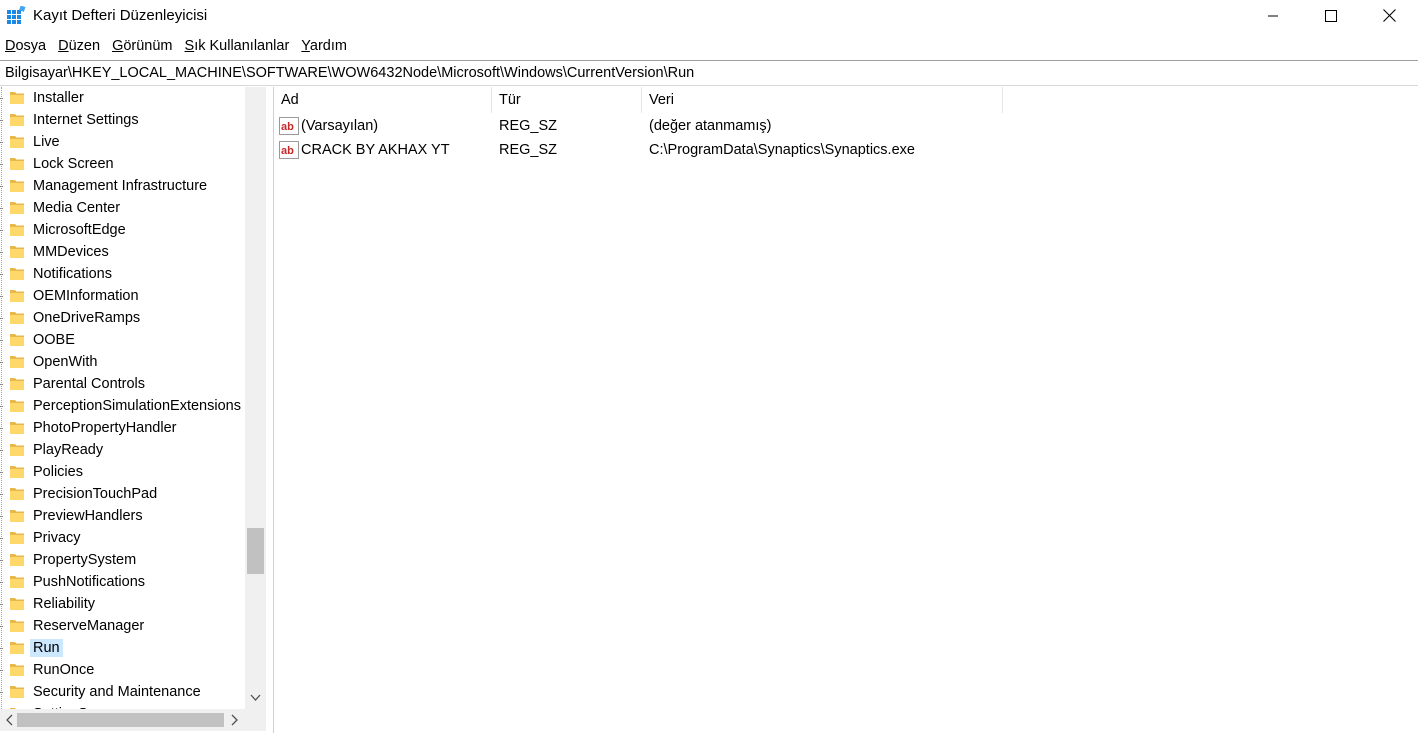 This screenshot has width=1418, height=733. What do you see at coordinates (325, 46) in the screenshot?
I see `menu-help: Yardım` at bounding box center [325, 46].